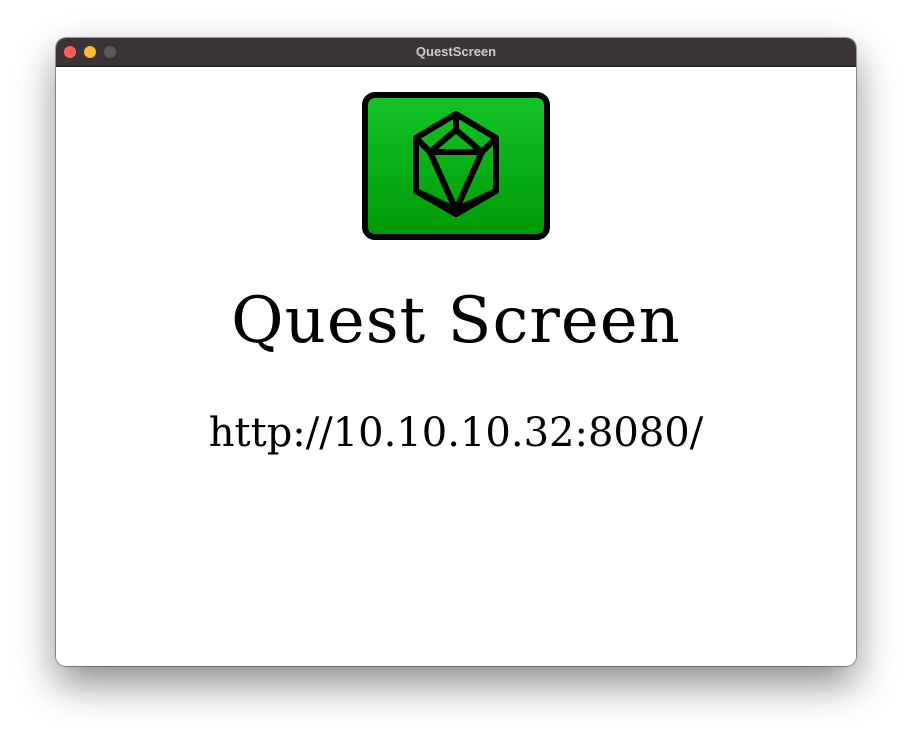  Describe the element at coordinates (456, 433) in the screenshot. I see `server-url: http://10.10.10.32:8080/` at that location.